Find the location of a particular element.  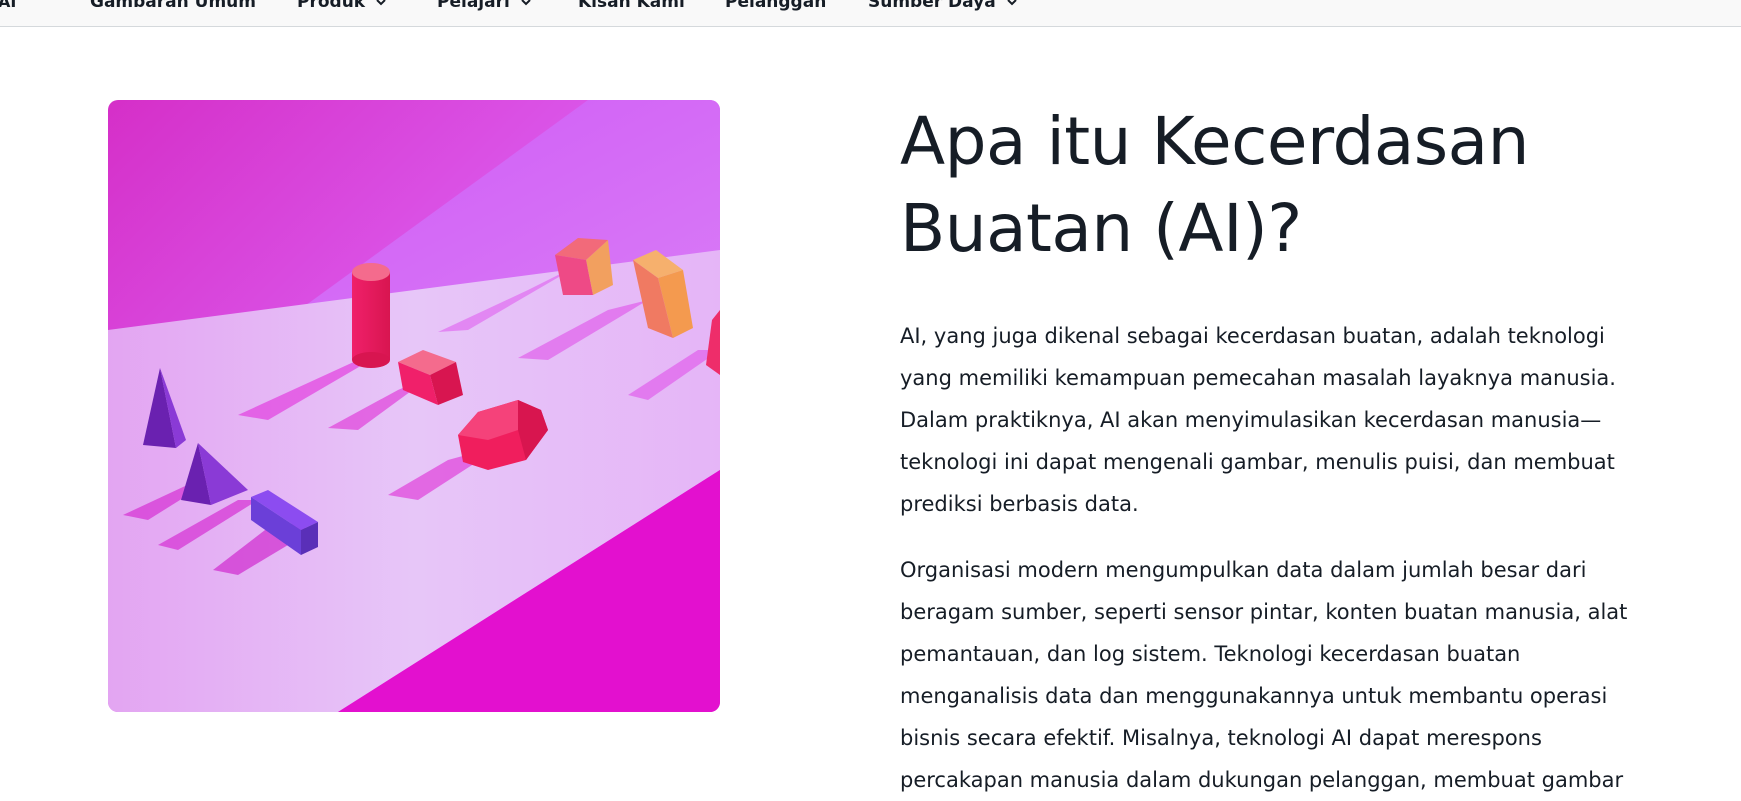

nav-item-pelajari: Pelajari is located at coordinates (484, 6).